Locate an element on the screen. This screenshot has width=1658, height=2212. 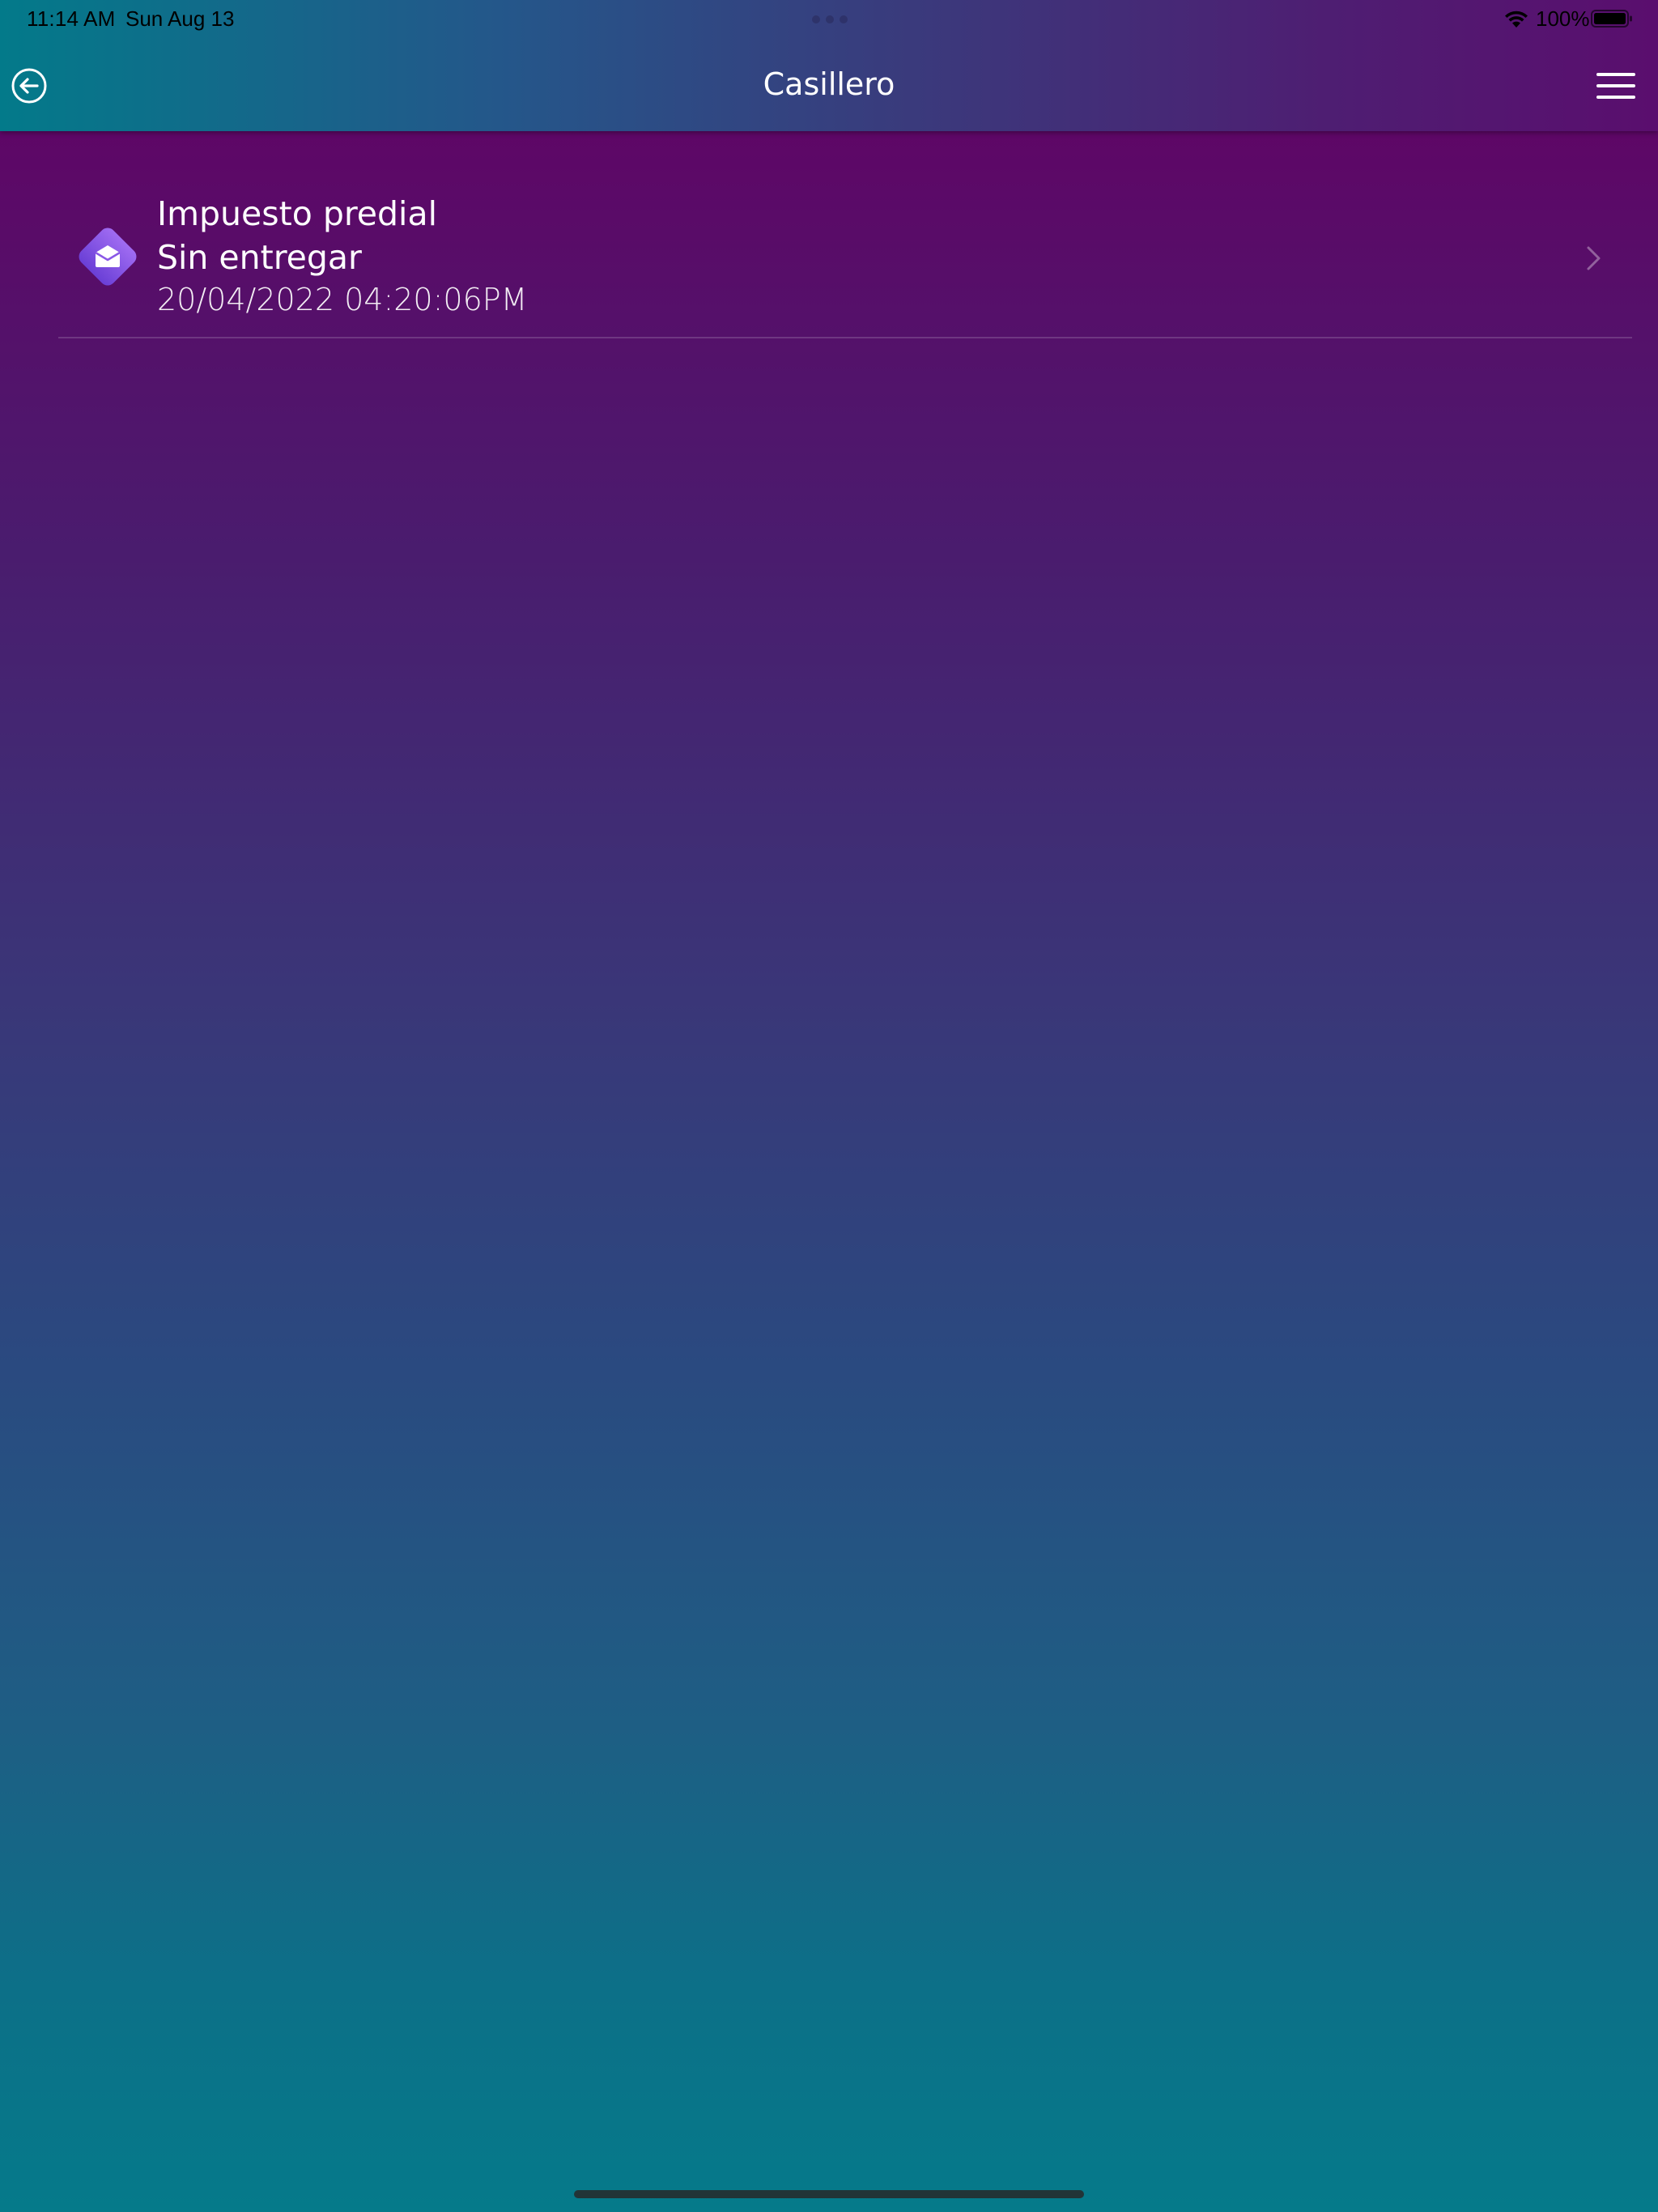
chevron-right-icon is located at coordinates (1594, 258).